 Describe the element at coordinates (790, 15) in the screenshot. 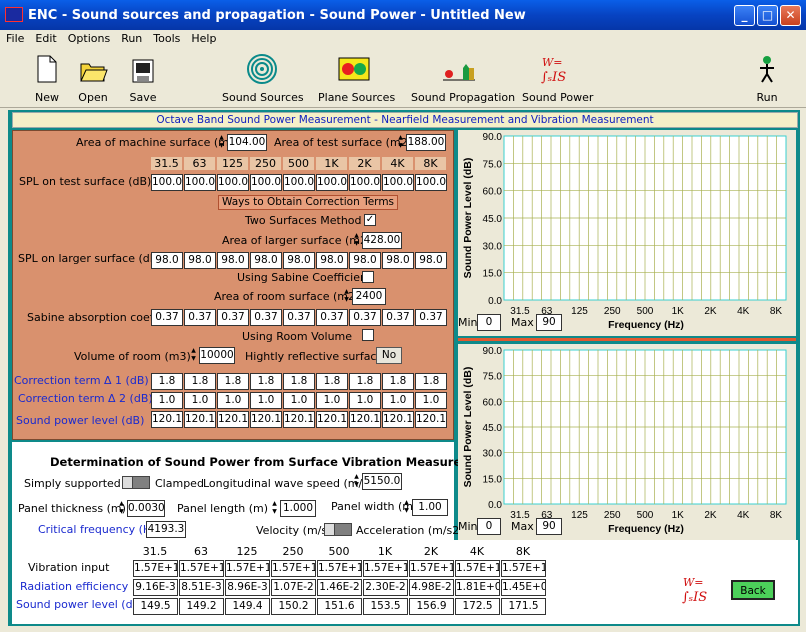

I see `close-button: ✕` at that location.